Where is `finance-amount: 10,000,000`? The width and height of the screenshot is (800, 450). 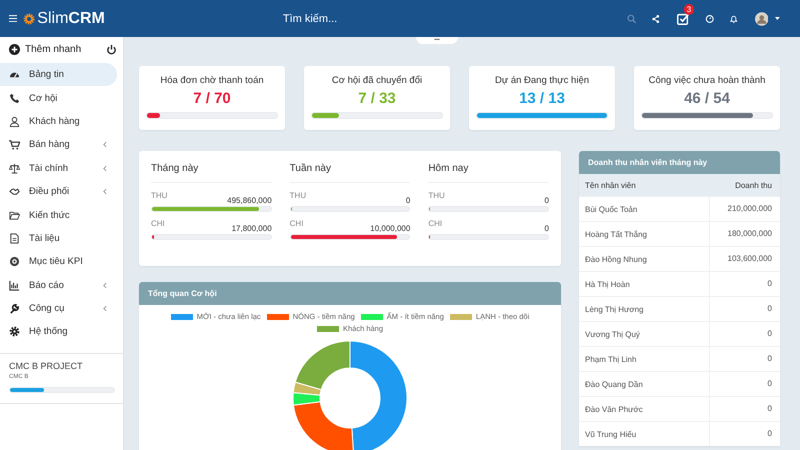 finance-amount: 10,000,000 is located at coordinates (390, 228).